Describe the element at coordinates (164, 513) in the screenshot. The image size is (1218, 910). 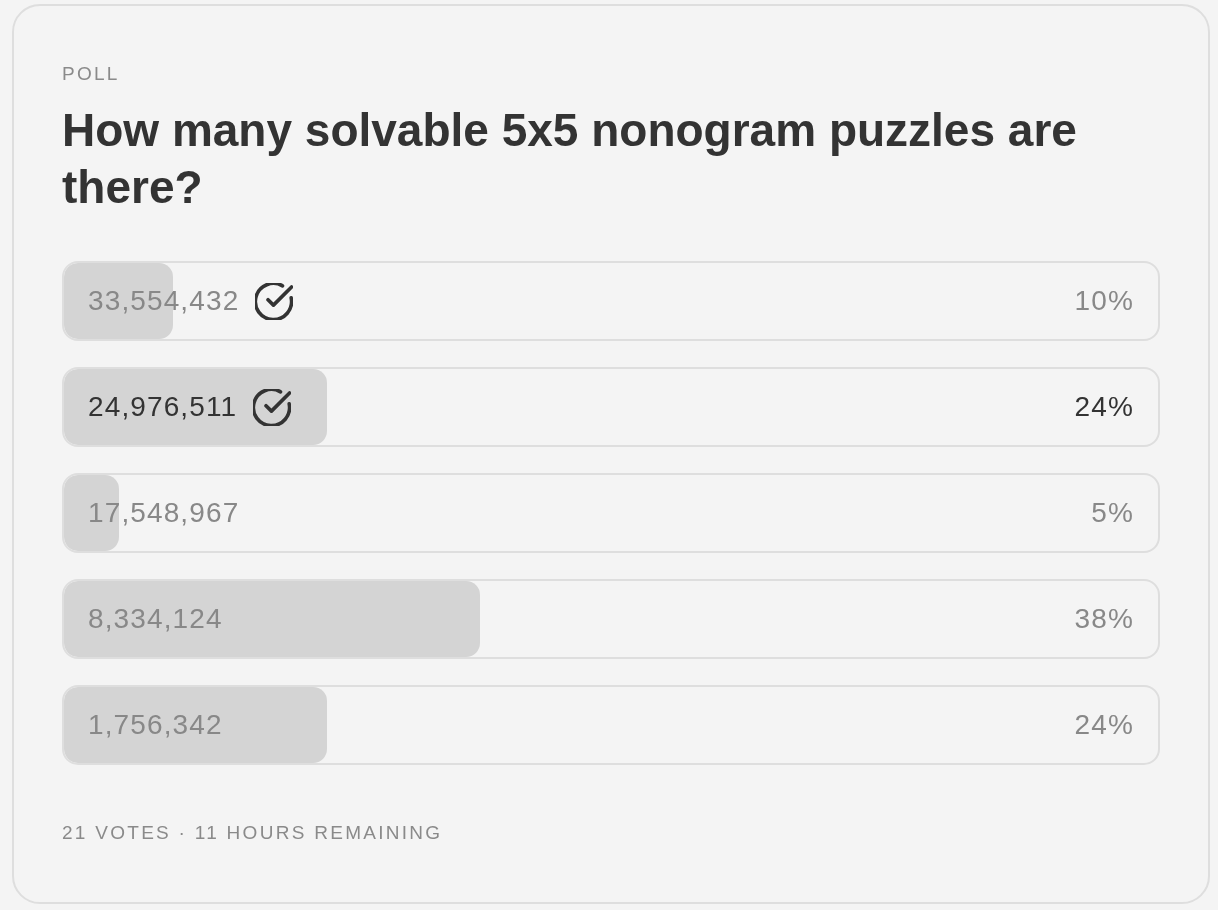
I see `option-label: 17,548,967` at that location.